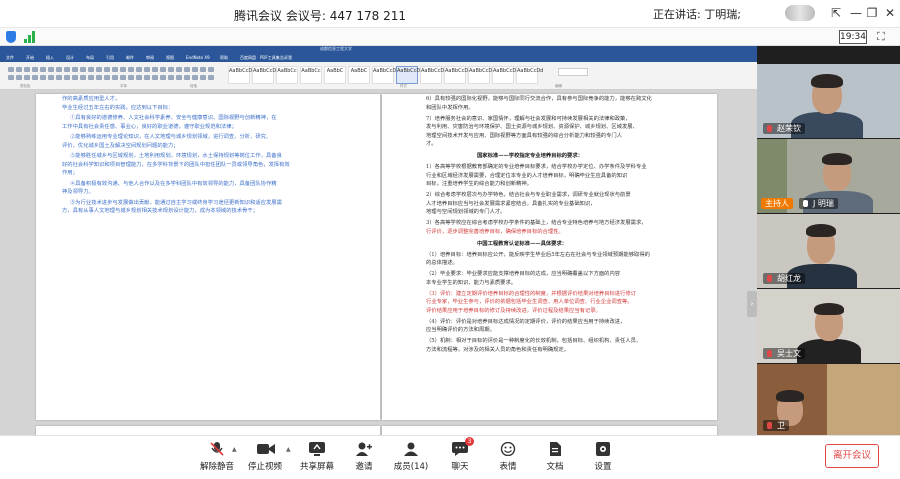 The image size is (900, 479). Describe the element at coordinates (603, 459) in the screenshot. I see `settings-button: 设置` at that location.